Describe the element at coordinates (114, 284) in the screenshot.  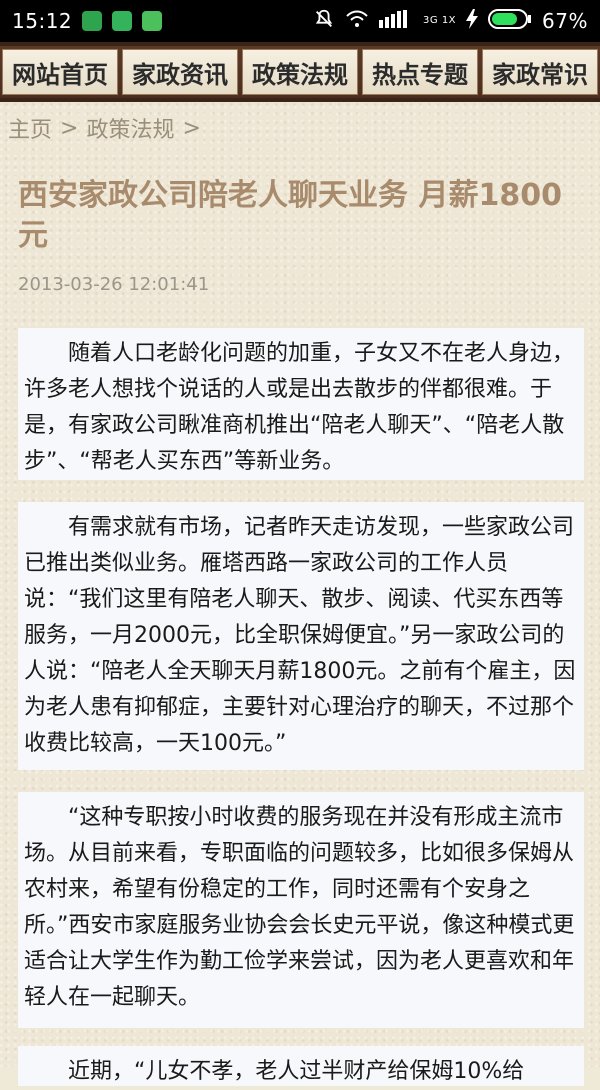
I see `article-date: 2013-03-26 12:01:41` at that location.